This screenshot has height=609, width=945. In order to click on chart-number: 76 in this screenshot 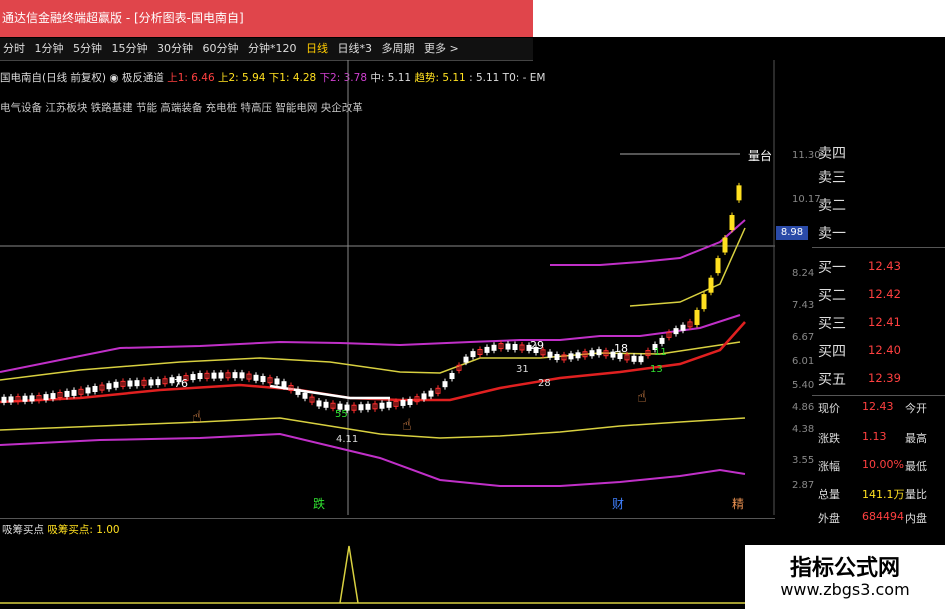, I will do `click(181, 383)`.